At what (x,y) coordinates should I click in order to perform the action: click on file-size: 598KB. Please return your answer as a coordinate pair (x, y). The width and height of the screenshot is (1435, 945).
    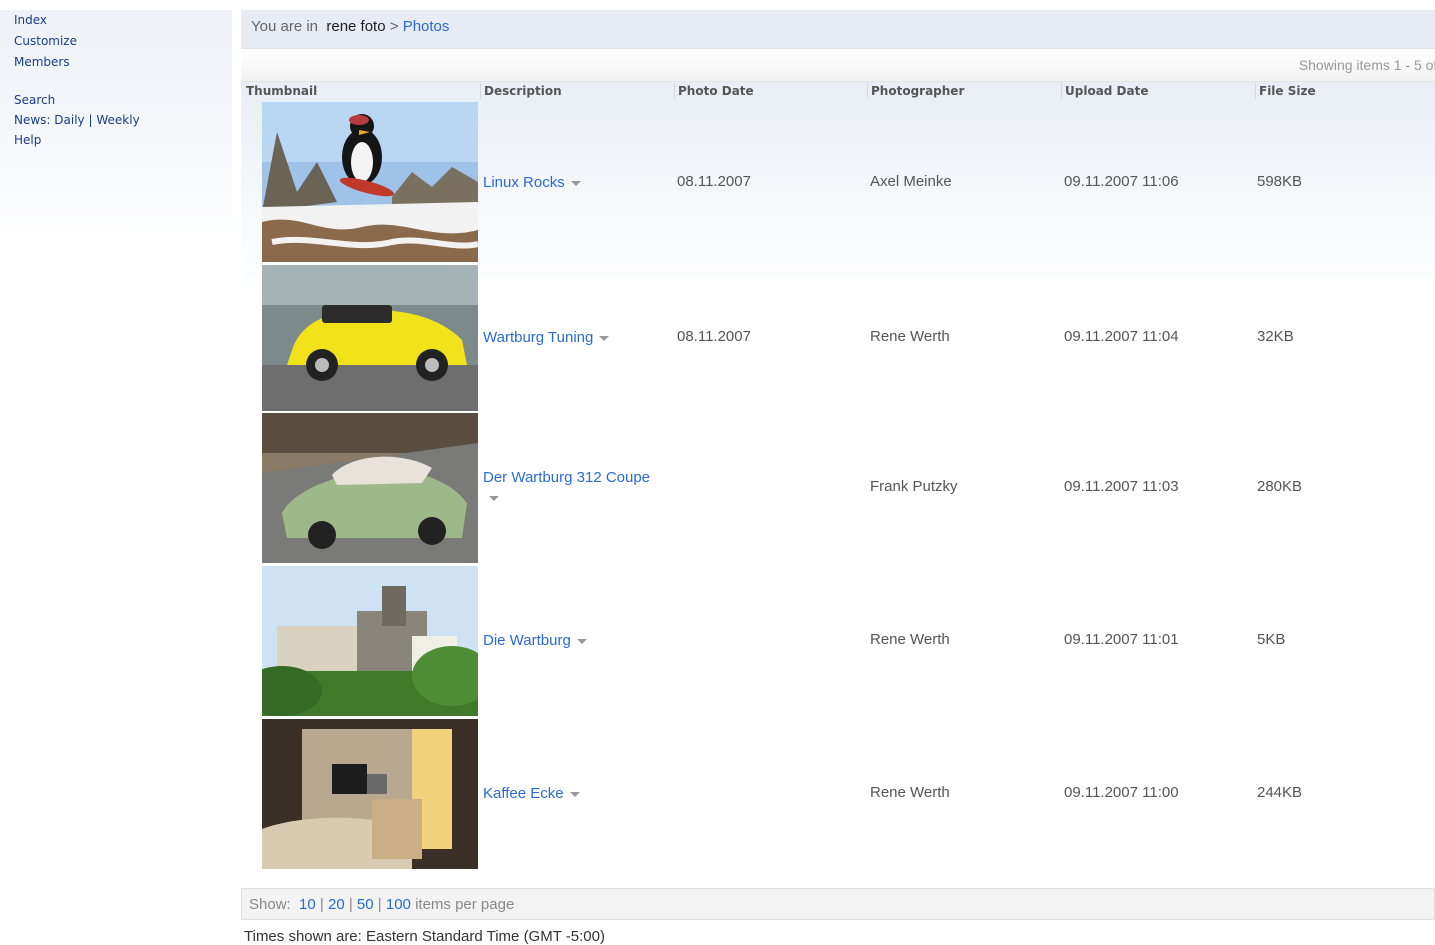
    Looking at the image, I should click on (1280, 181).